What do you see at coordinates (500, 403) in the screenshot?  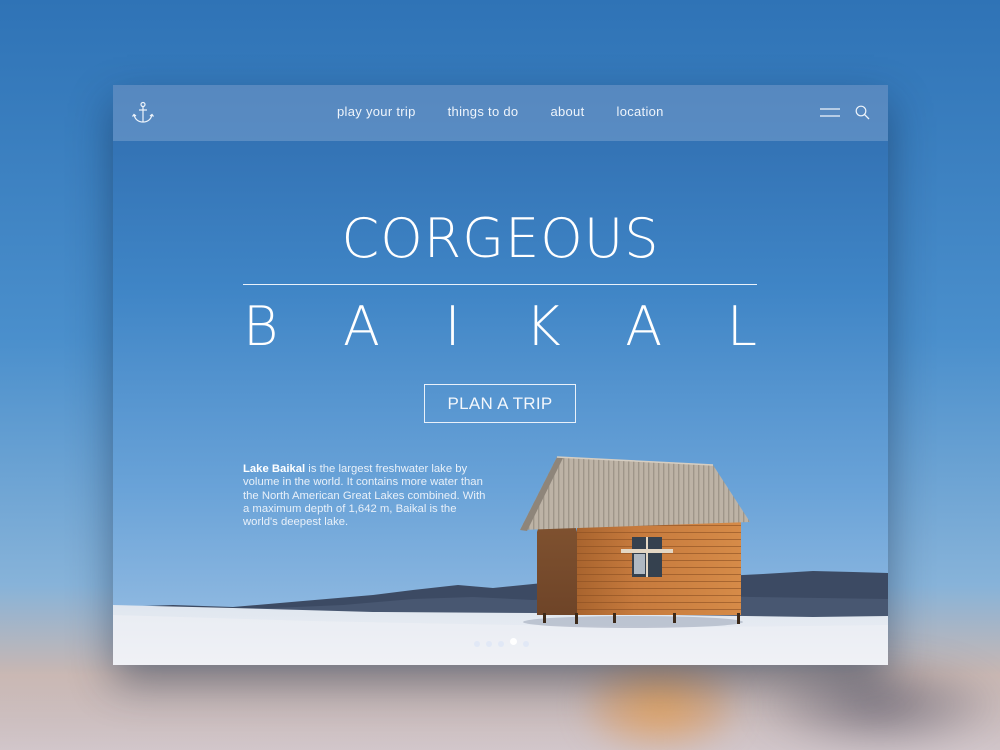 I see `plan-a-trip-button: PLAN A TRIP` at bounding box center [500, 403].